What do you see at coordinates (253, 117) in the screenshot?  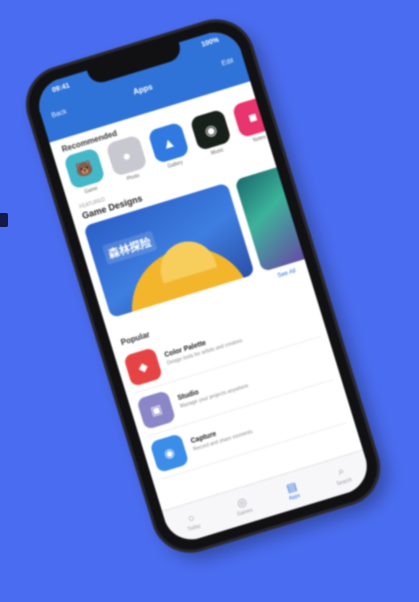 I see `app-icon-4: ■` at bounding box center [253, 117].